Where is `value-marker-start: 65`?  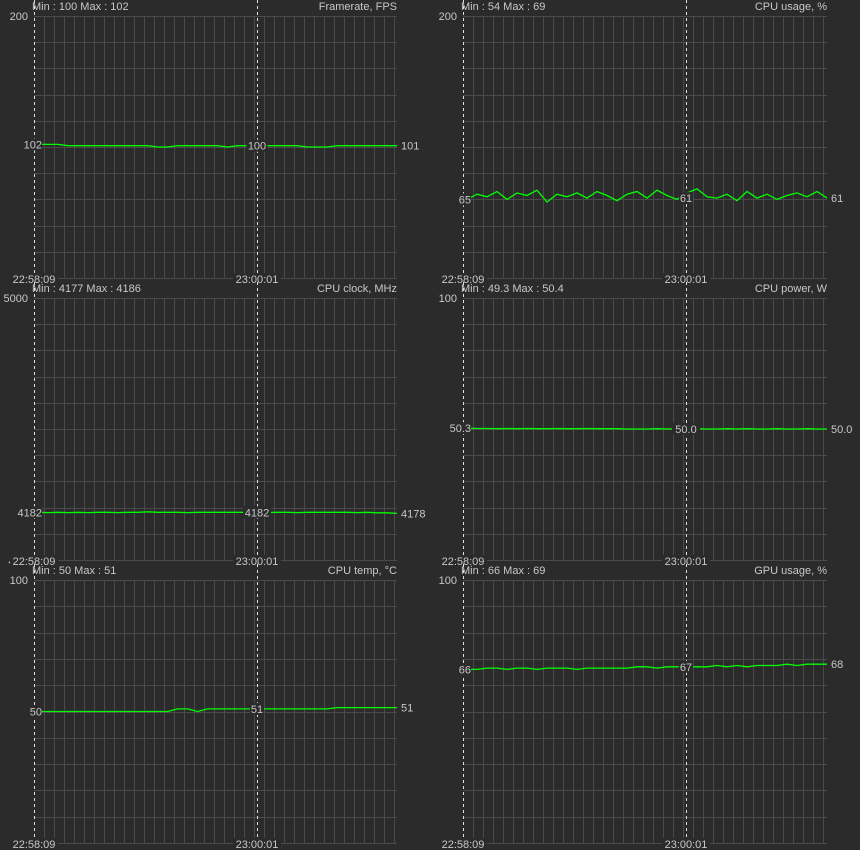
value-marker-start: 65 is located at coordinates (465, 200).